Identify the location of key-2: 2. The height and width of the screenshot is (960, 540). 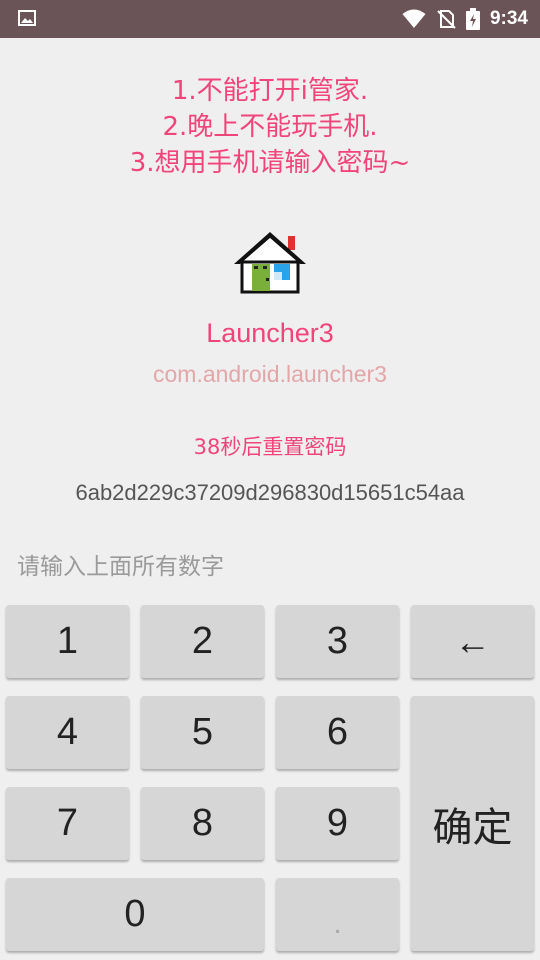
(202, 641).